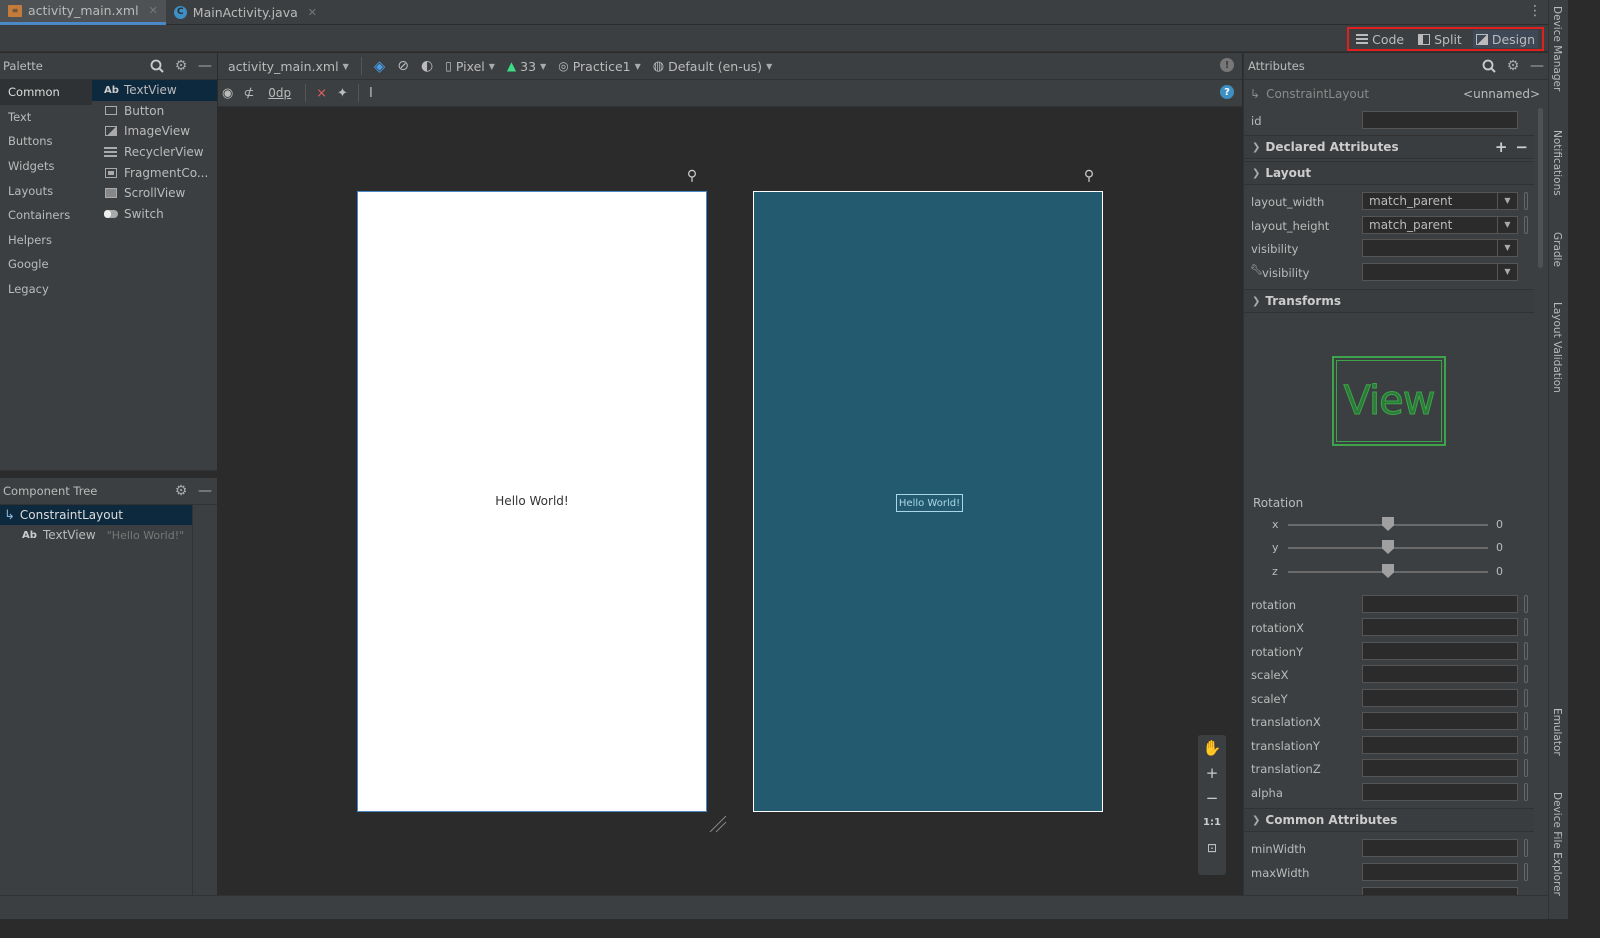 Image resolution: width=1600 pixels, height=938 pixels. Describe the element at coordinates (342, 93) in the screenshot. I see `infer-constraints-icon: ✦` at that location.